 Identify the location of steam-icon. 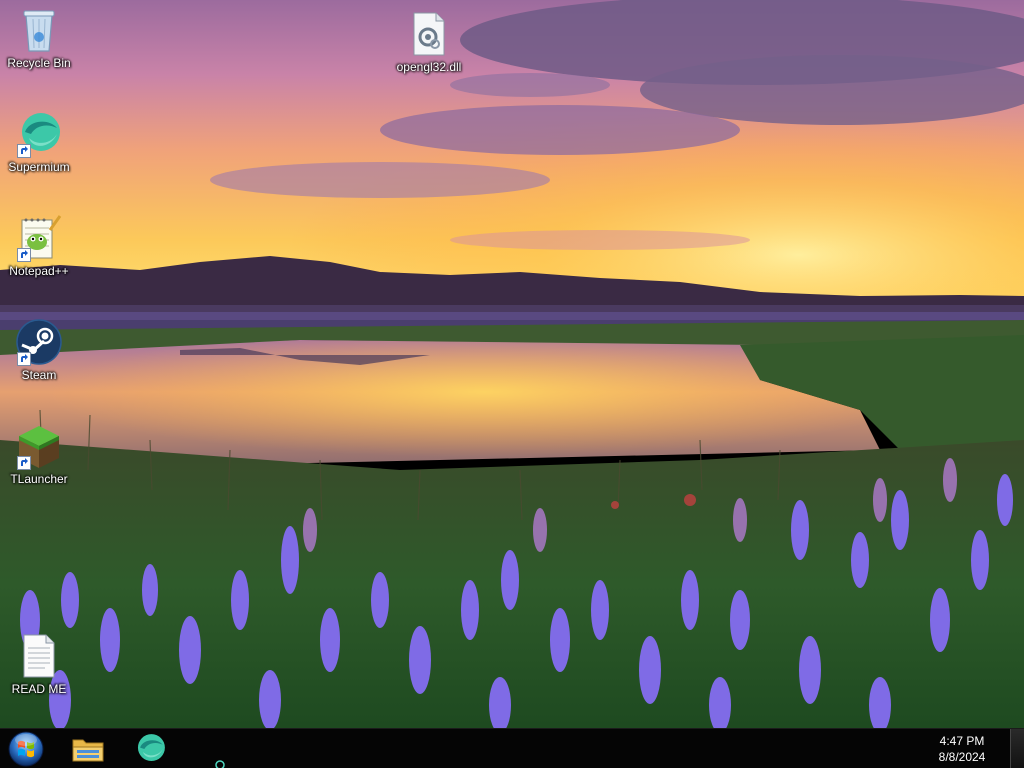
(39, 342).